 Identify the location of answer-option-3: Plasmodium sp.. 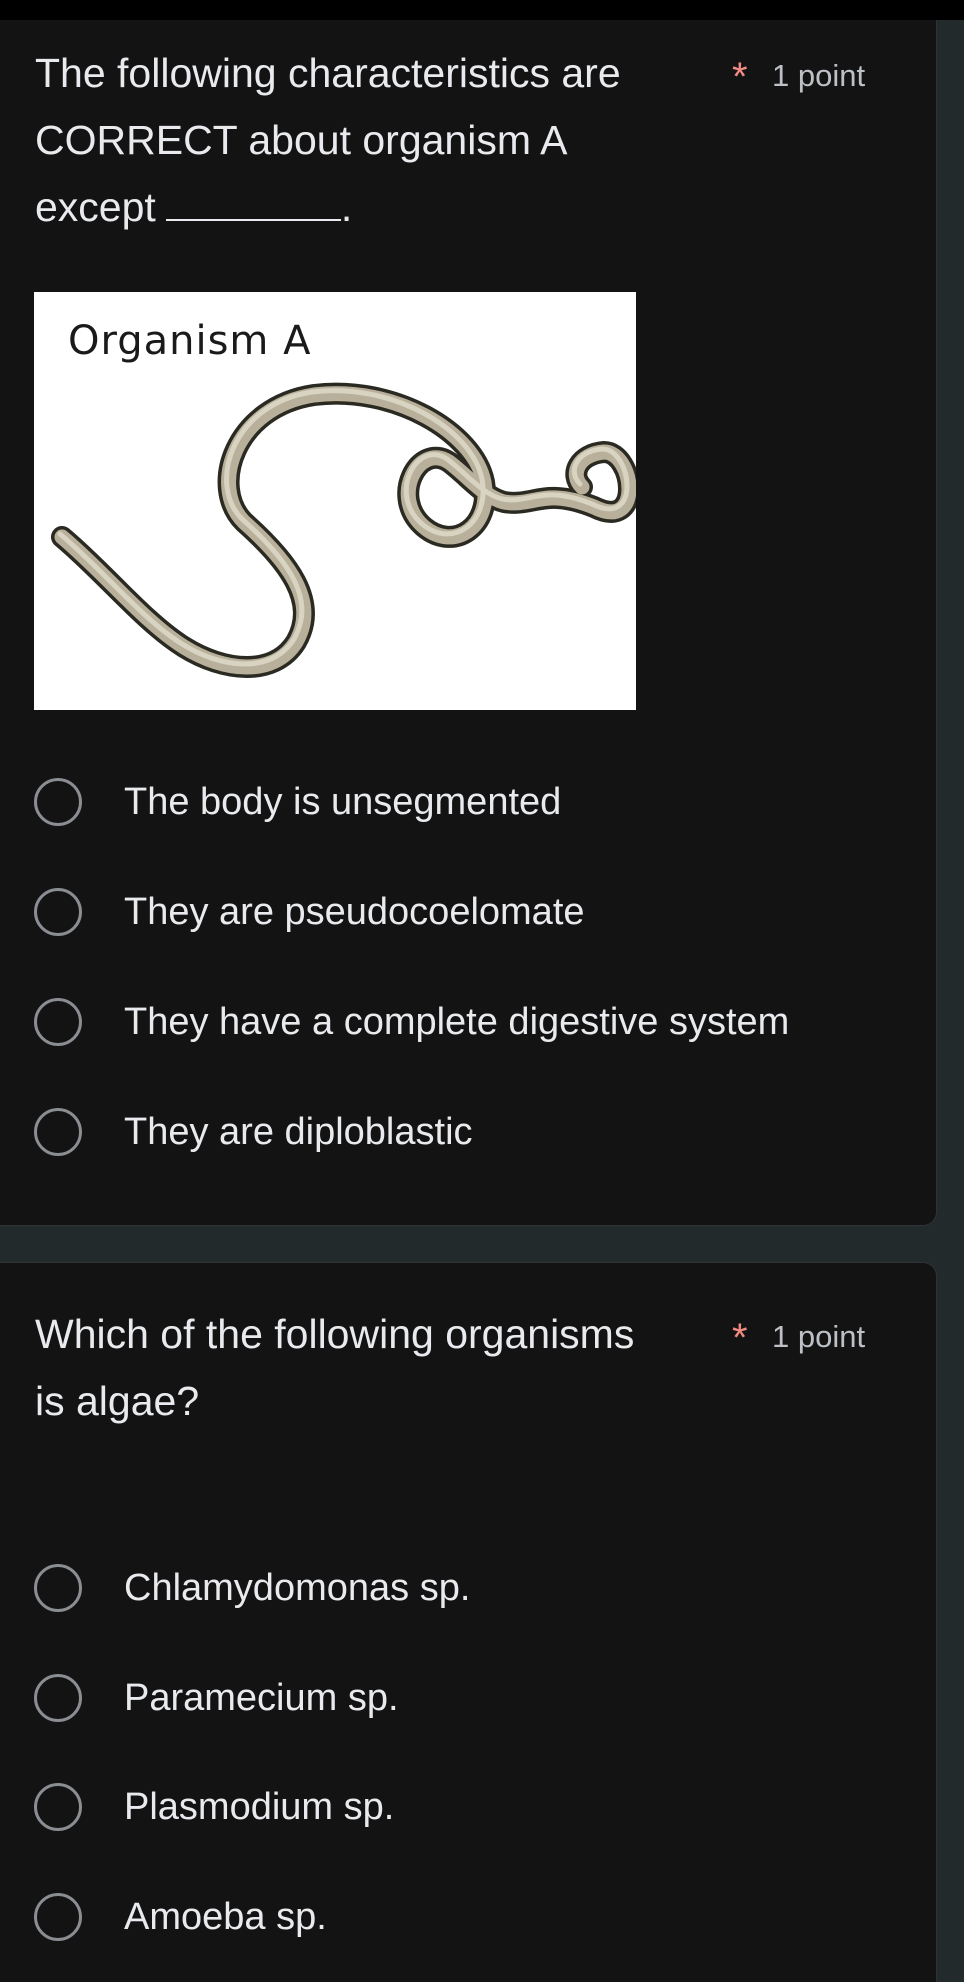
(214, 1807).